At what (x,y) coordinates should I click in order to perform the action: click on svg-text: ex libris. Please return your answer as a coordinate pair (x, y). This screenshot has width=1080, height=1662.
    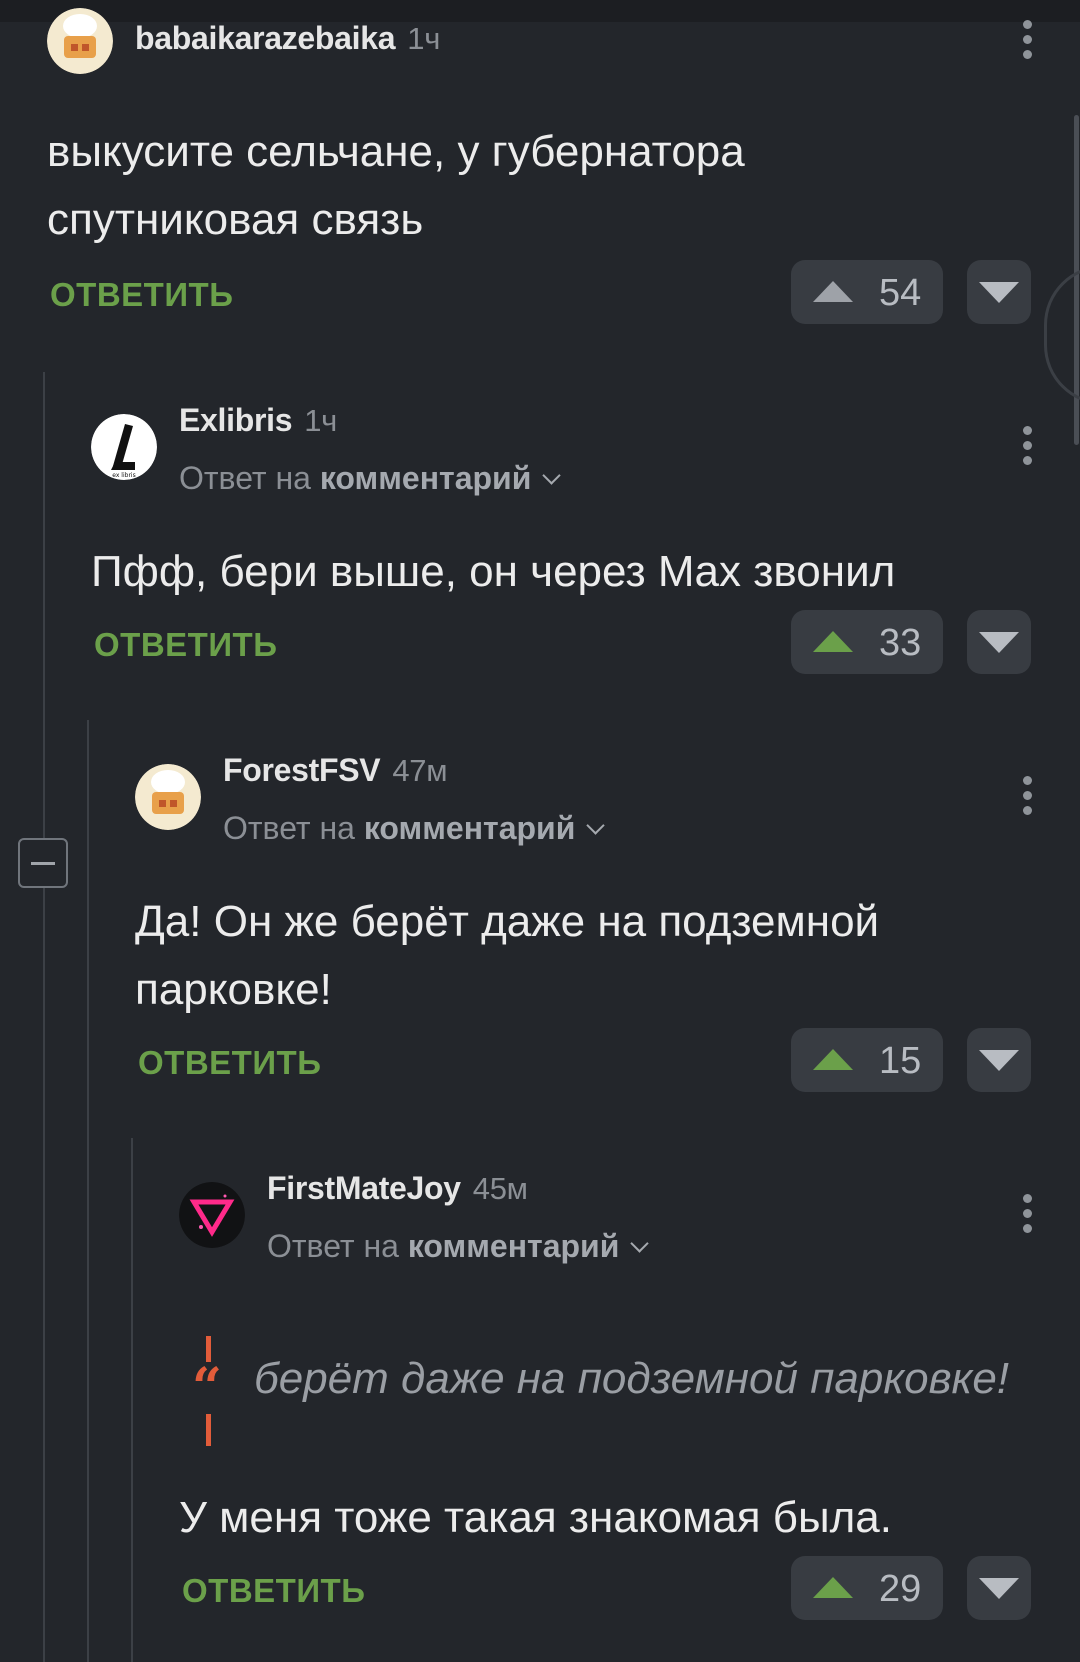
    Looking at the image, I should click on (123, 475).